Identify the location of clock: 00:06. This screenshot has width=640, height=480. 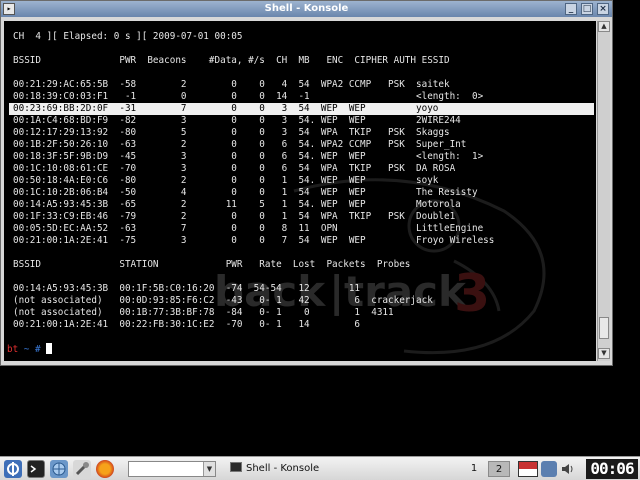
(612, 469).